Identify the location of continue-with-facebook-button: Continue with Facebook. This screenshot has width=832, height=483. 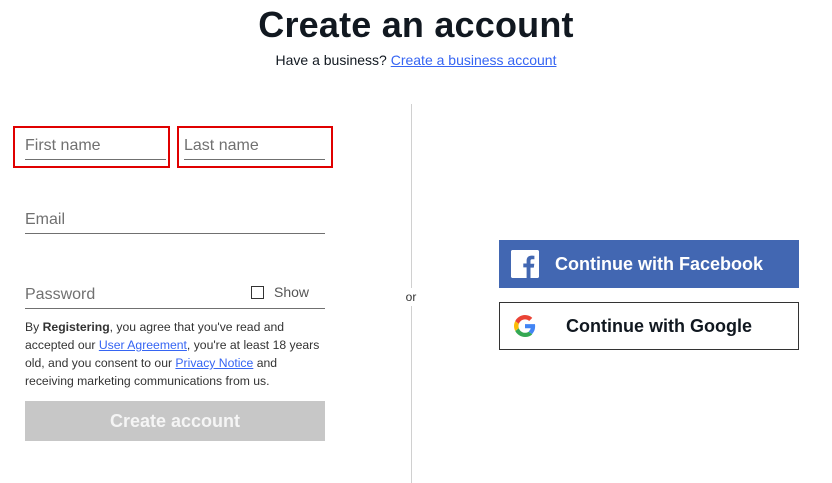
(649, 264).